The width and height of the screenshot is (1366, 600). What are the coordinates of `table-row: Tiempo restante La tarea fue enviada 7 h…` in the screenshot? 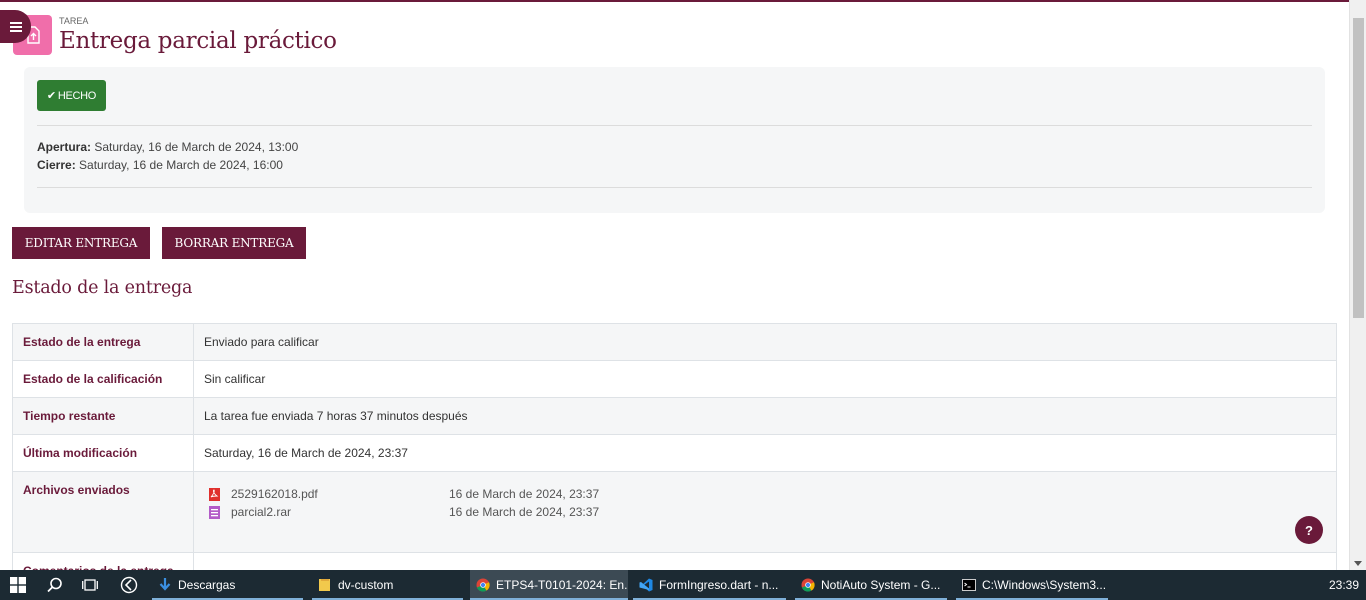 It's located at (674, 416).